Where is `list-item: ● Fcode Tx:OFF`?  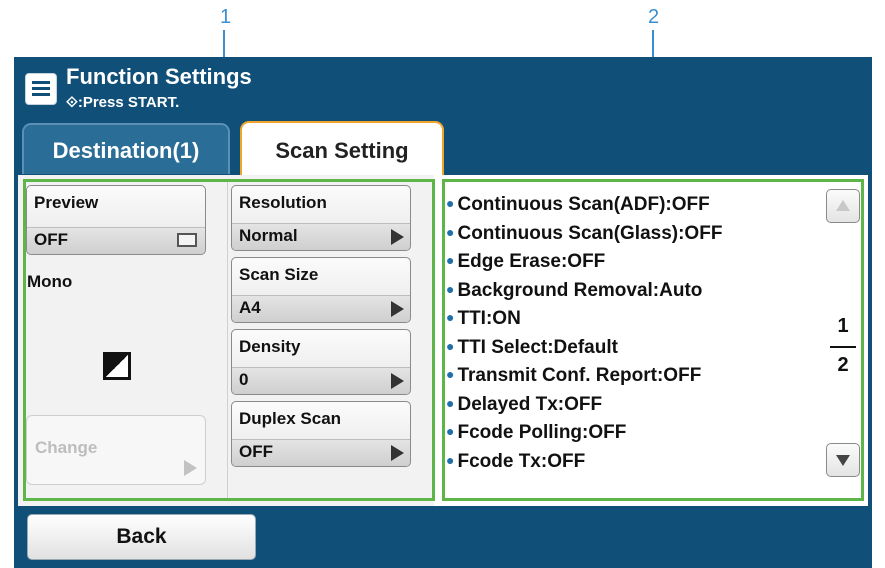
list-item: ● Fcode Tx:OFF is located at coordinates (516, 461).